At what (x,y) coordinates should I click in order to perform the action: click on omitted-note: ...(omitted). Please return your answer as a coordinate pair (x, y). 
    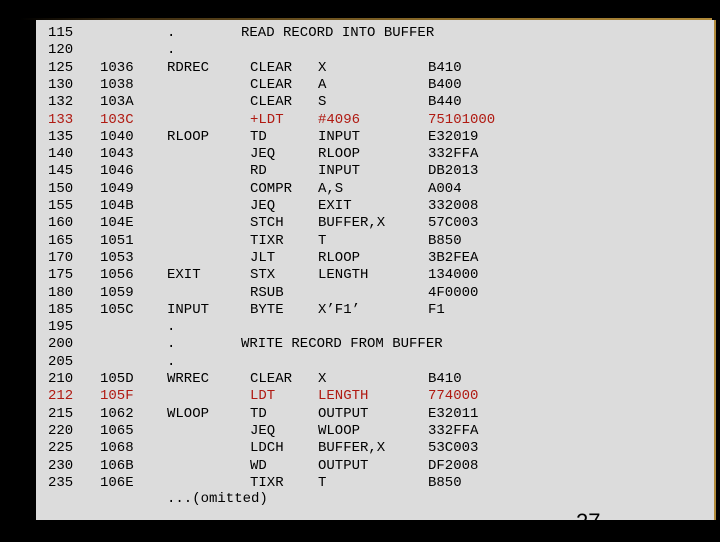
    Looking at the image, I should click on (217, 499).